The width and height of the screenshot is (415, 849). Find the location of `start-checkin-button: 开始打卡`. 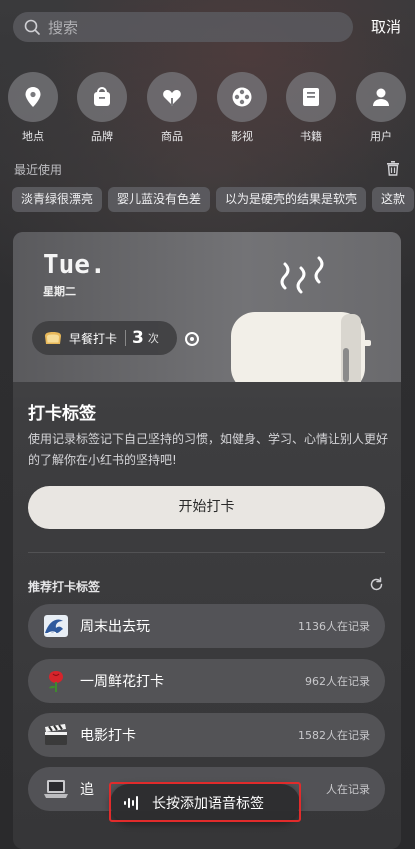

start-checkin-button: 开始打卡 is located at coordinates (206, 507).